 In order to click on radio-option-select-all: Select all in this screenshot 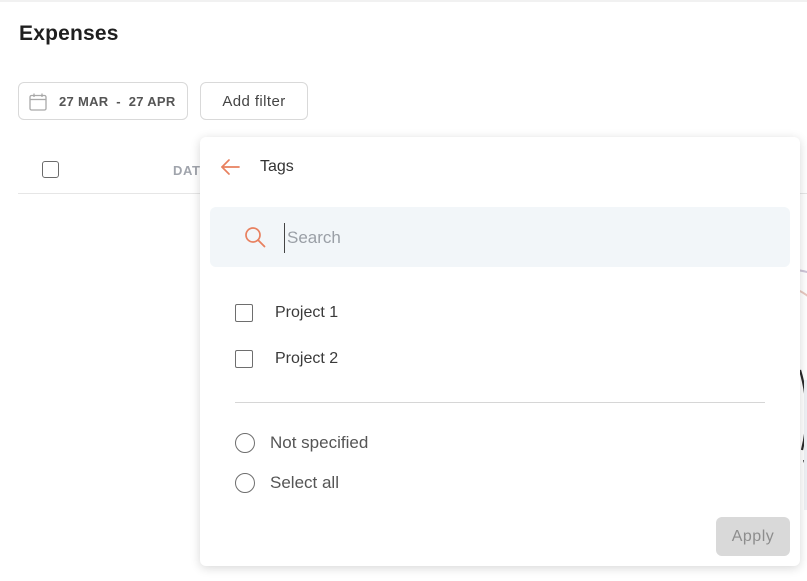, I will do `click(287, 483)`.